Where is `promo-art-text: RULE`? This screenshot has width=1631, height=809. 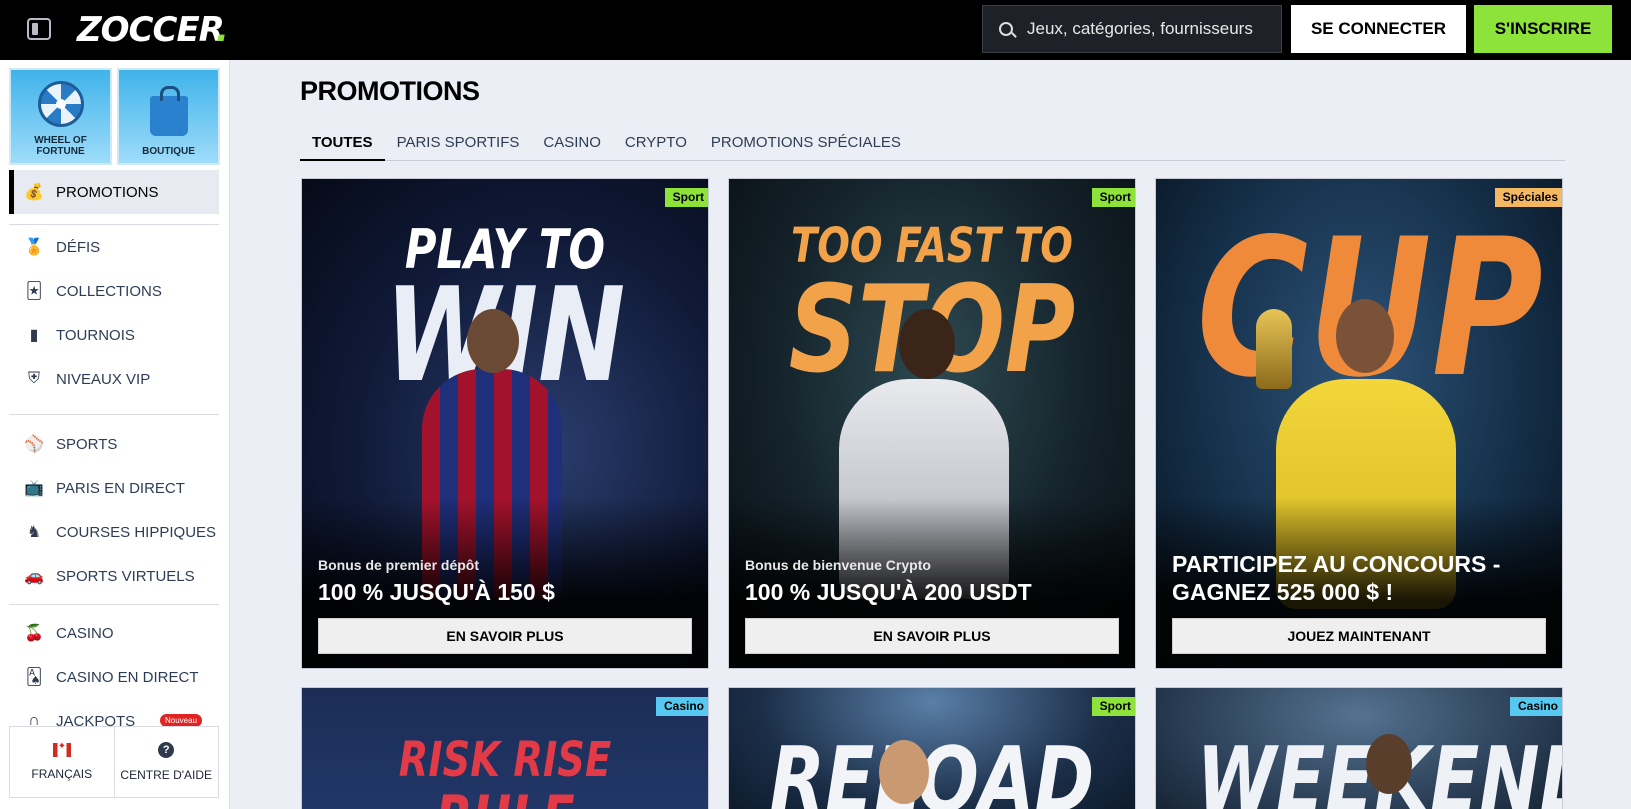
promo-art-text: RULE is located at coordinates (505, 798).